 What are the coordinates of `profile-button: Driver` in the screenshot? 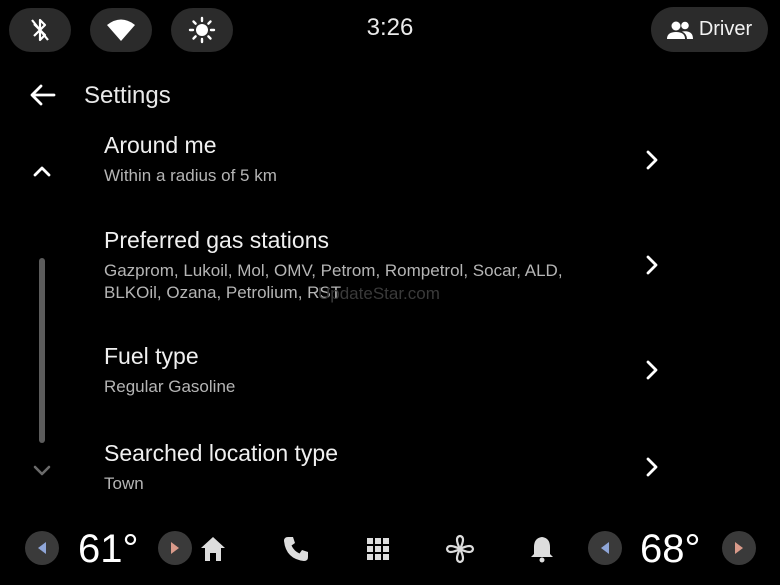 It's located at (709, 29).